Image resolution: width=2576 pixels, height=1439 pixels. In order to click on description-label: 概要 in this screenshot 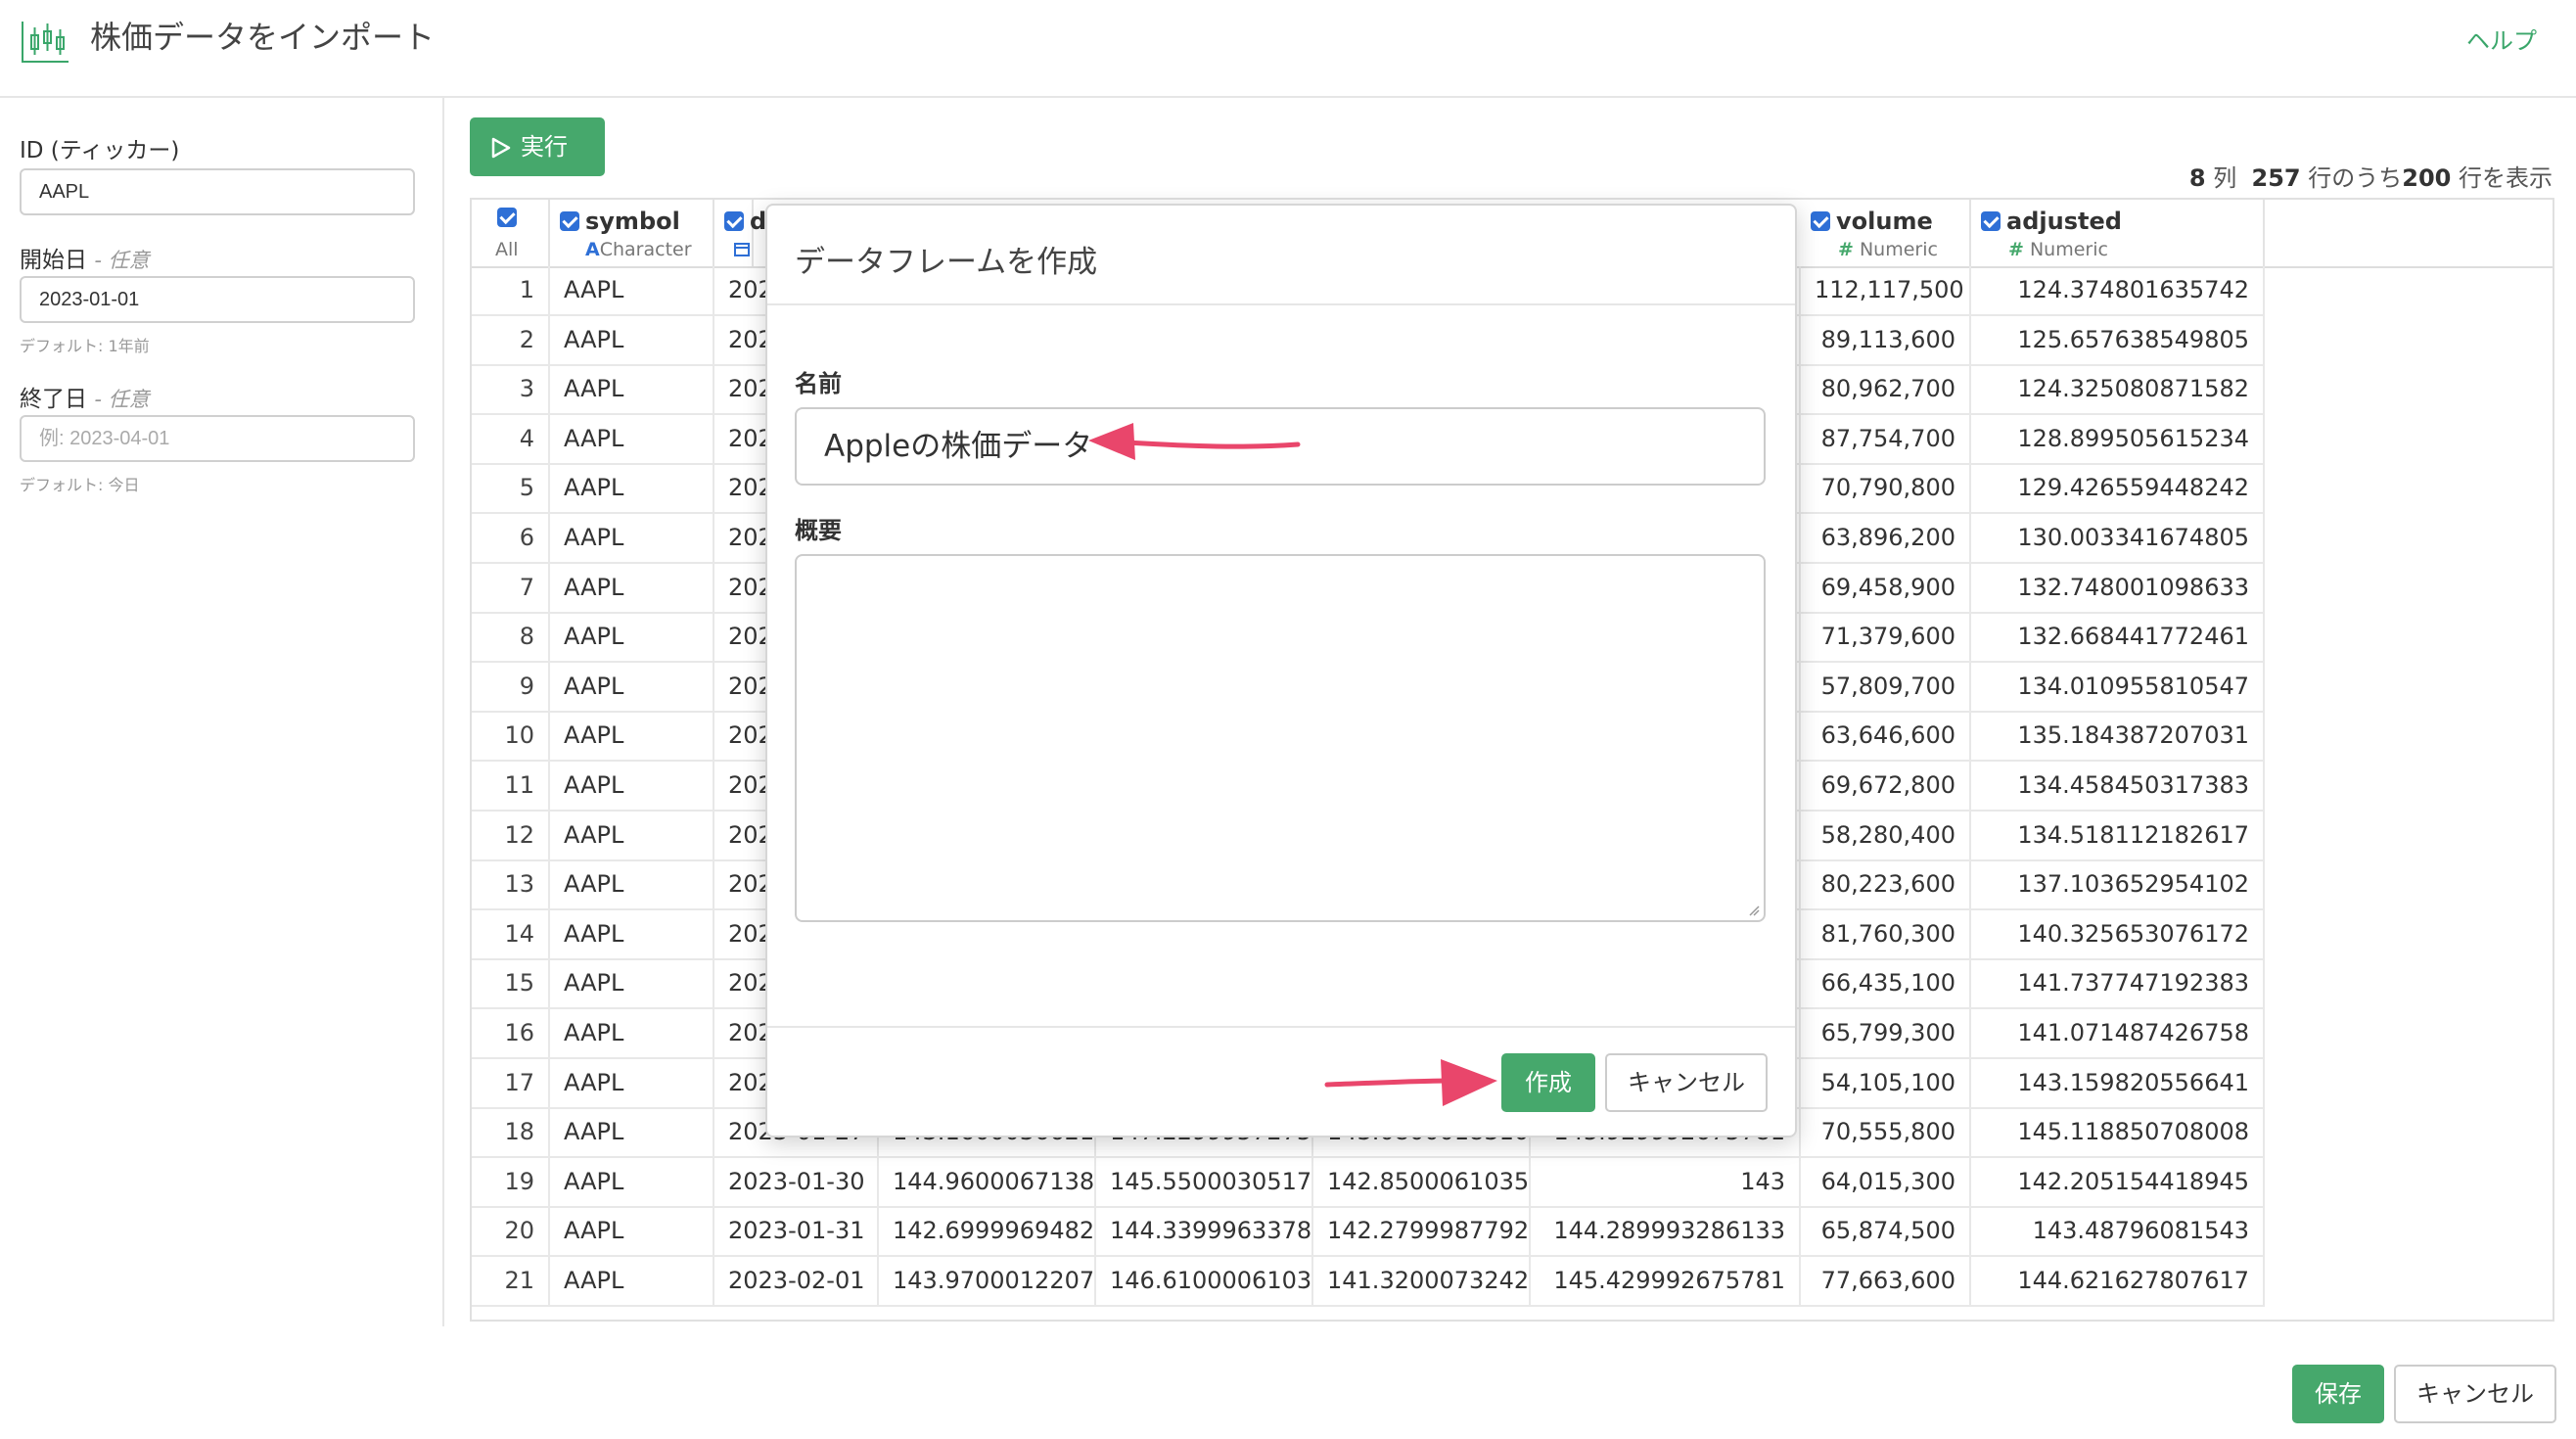, I will do `click(818, 530)`.